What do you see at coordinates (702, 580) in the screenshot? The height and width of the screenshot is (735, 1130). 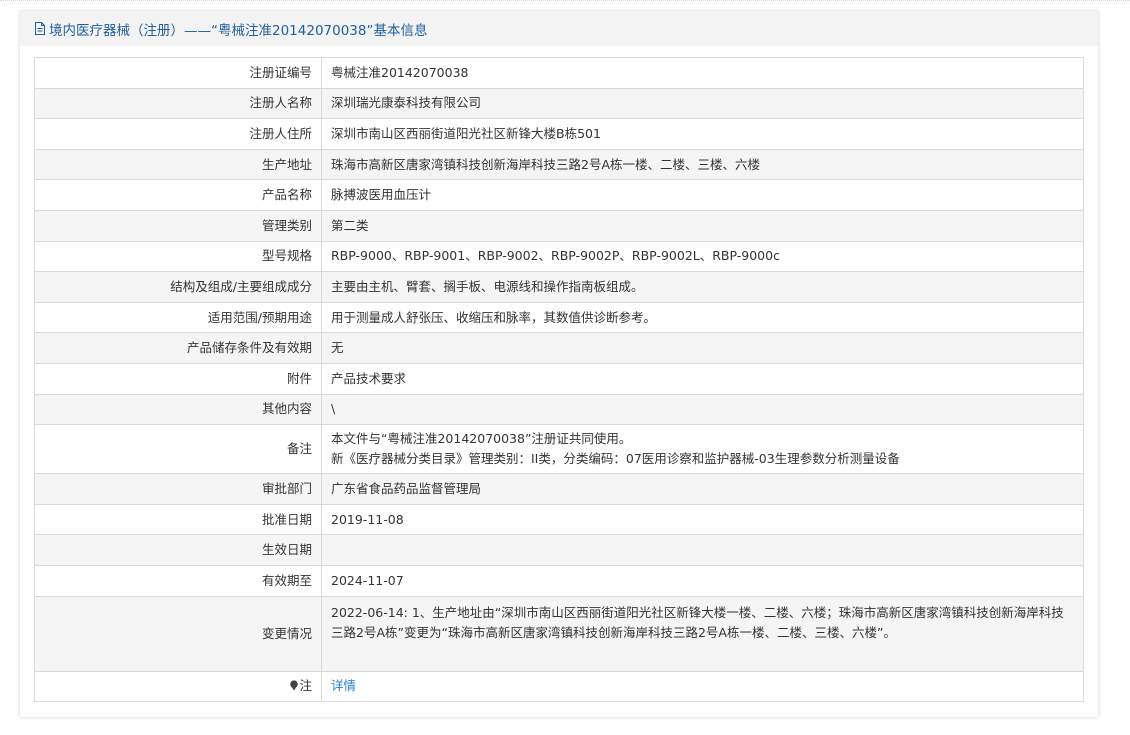 I see `row-value: 2024-11-07` at bounding box center [702, 580].